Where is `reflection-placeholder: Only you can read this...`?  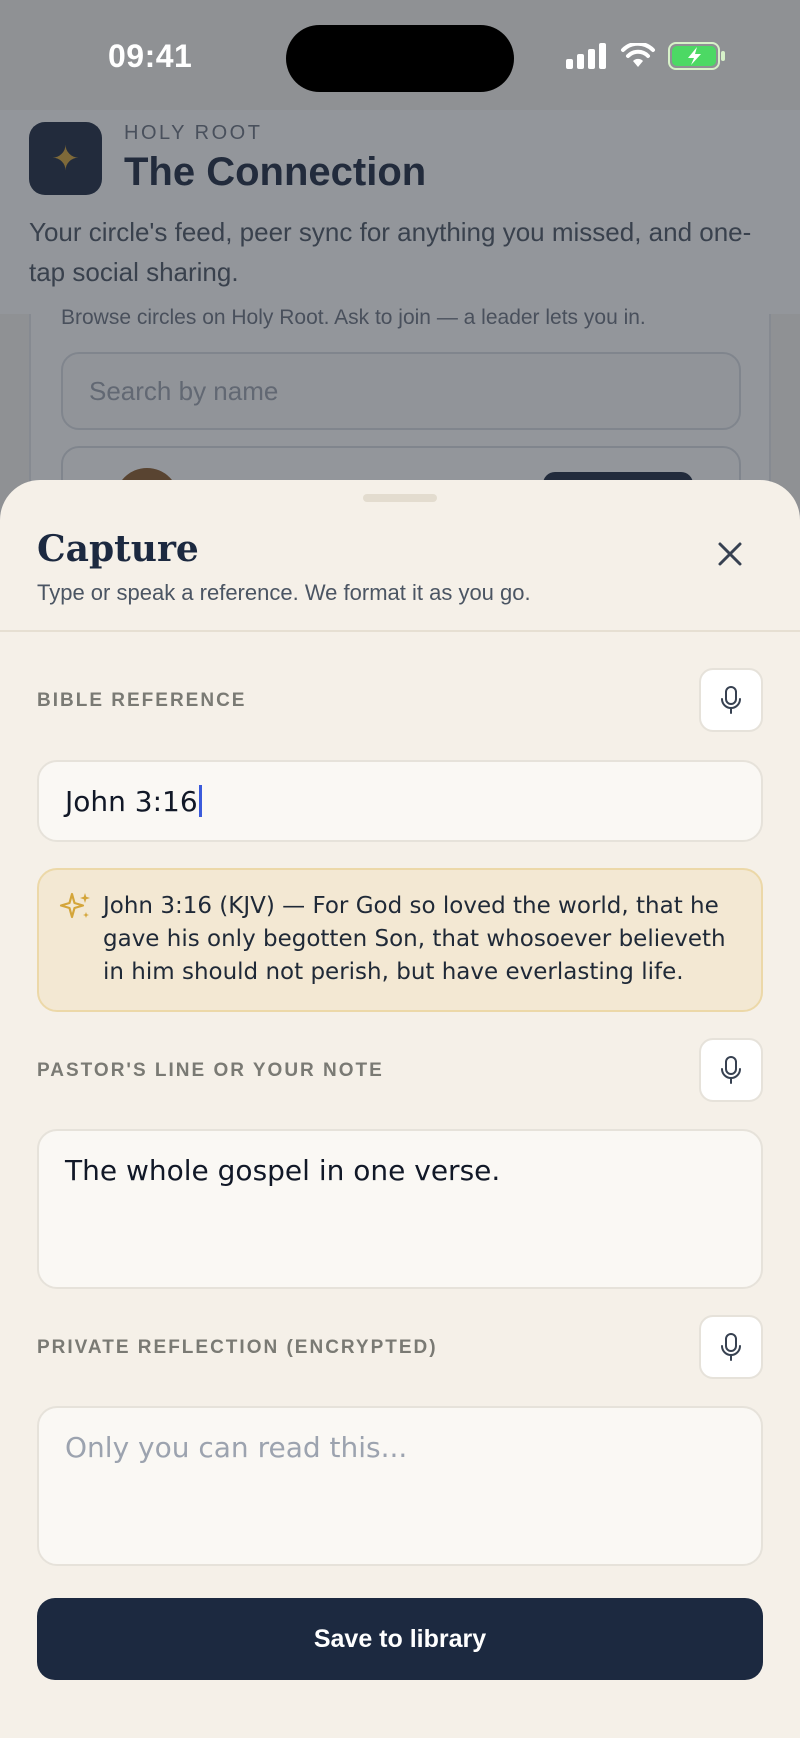 reflection-placeholder: Only you can read this... is located at coordinates (236, 1447).